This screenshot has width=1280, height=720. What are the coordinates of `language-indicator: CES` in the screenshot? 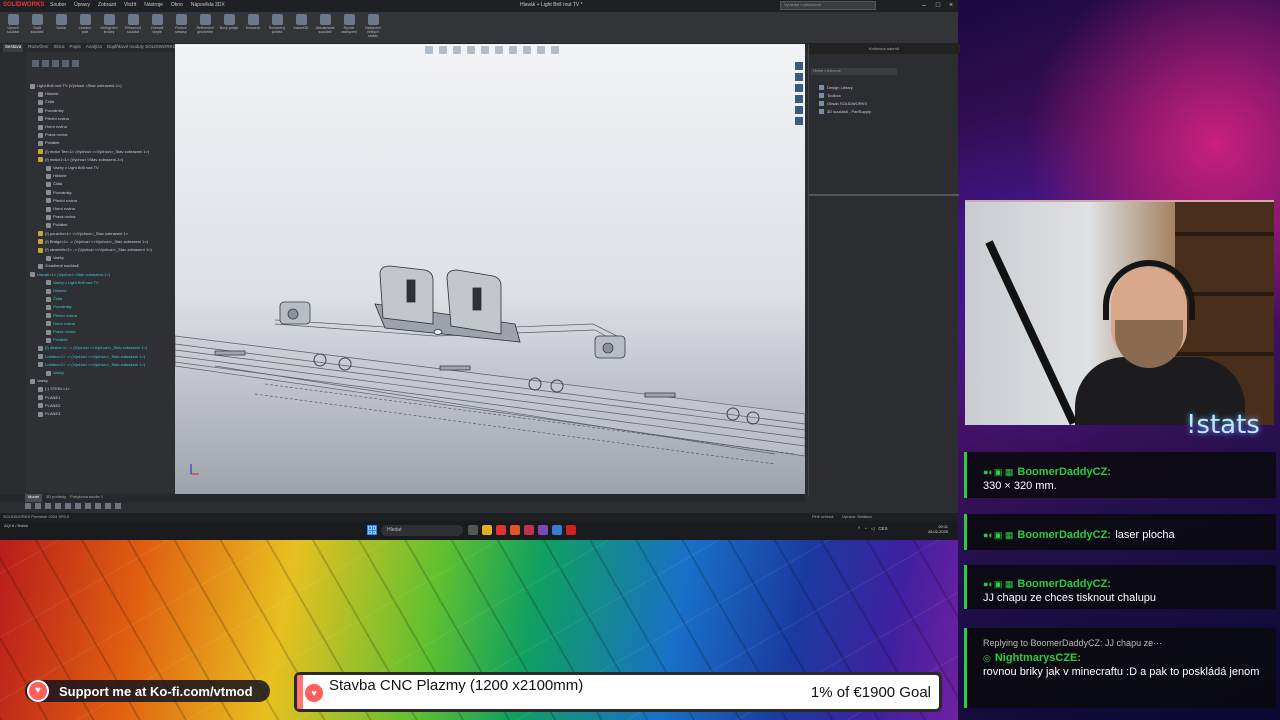 It's located at (882, 529).